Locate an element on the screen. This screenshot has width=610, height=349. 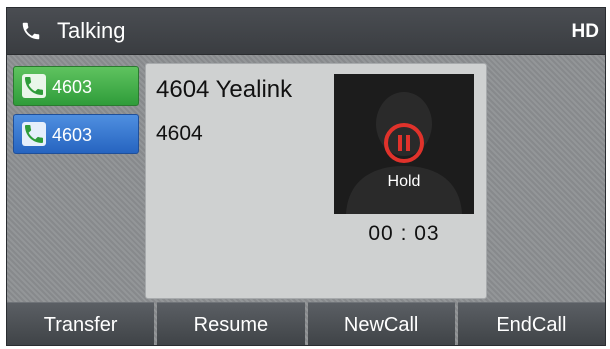
new-call-button: NewCall is located at coordinates (381, 323).